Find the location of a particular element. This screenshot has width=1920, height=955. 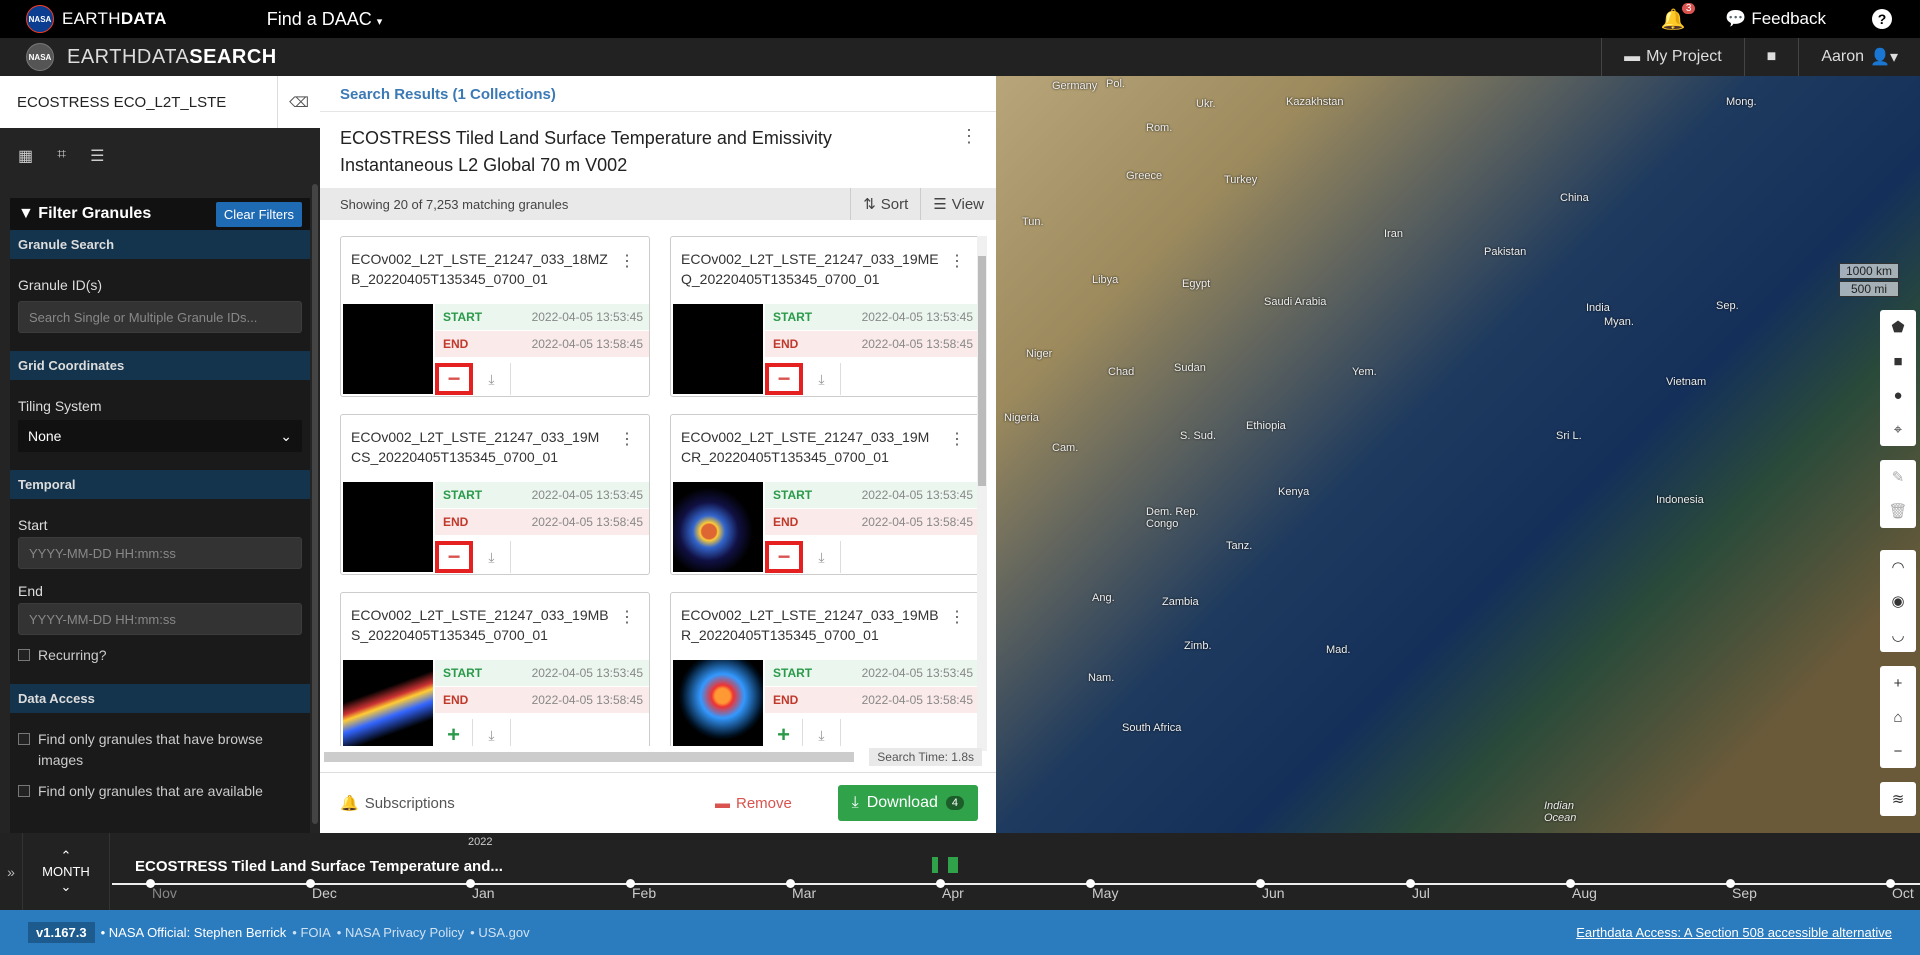

end-date-input: YYYY-MM-DD HH:mm:ss is located at coordinates (160, 619).